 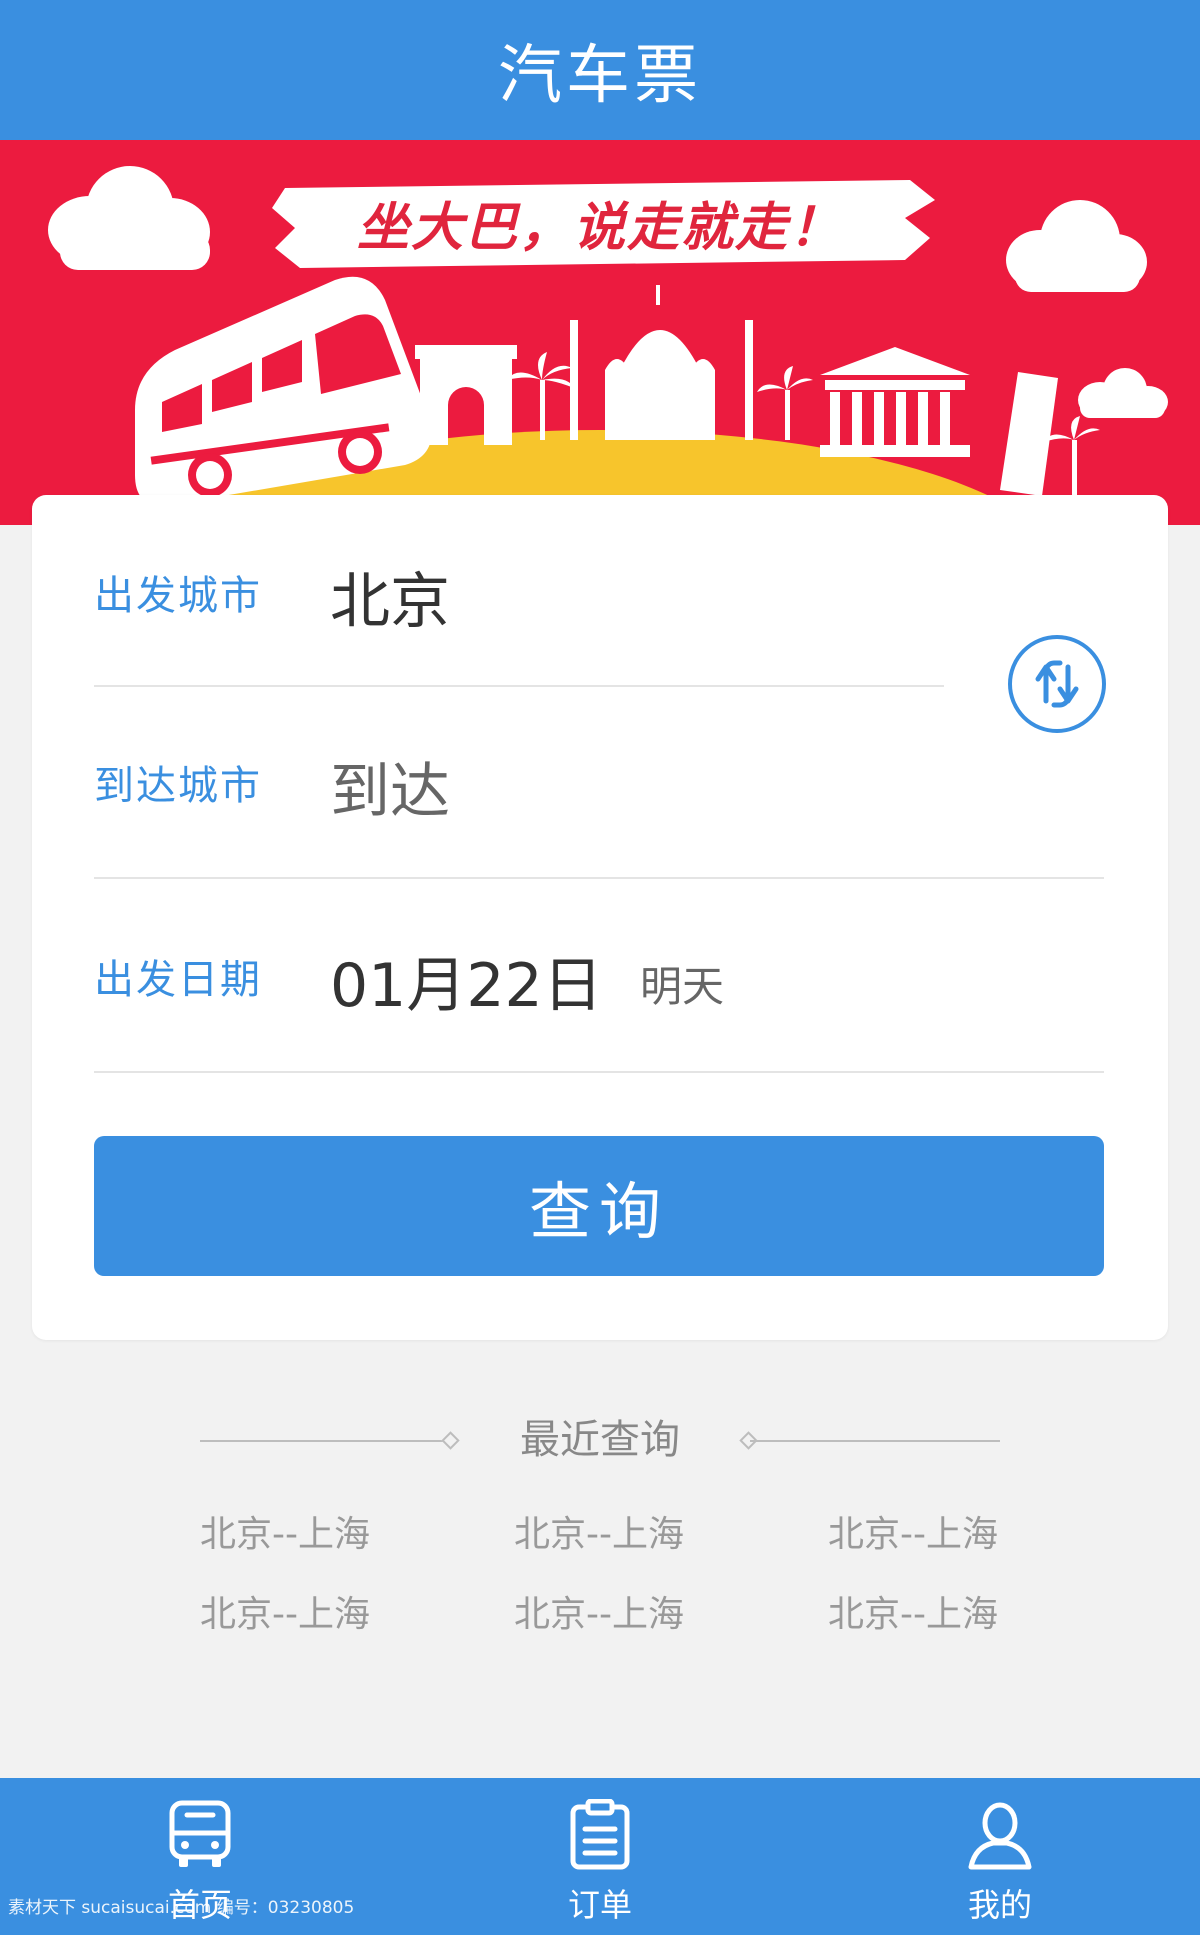 What do you see at coordinates (390, 786) in the screenshot?
I see `arrival-city-field: 到达` at bounding box center [390, 786].